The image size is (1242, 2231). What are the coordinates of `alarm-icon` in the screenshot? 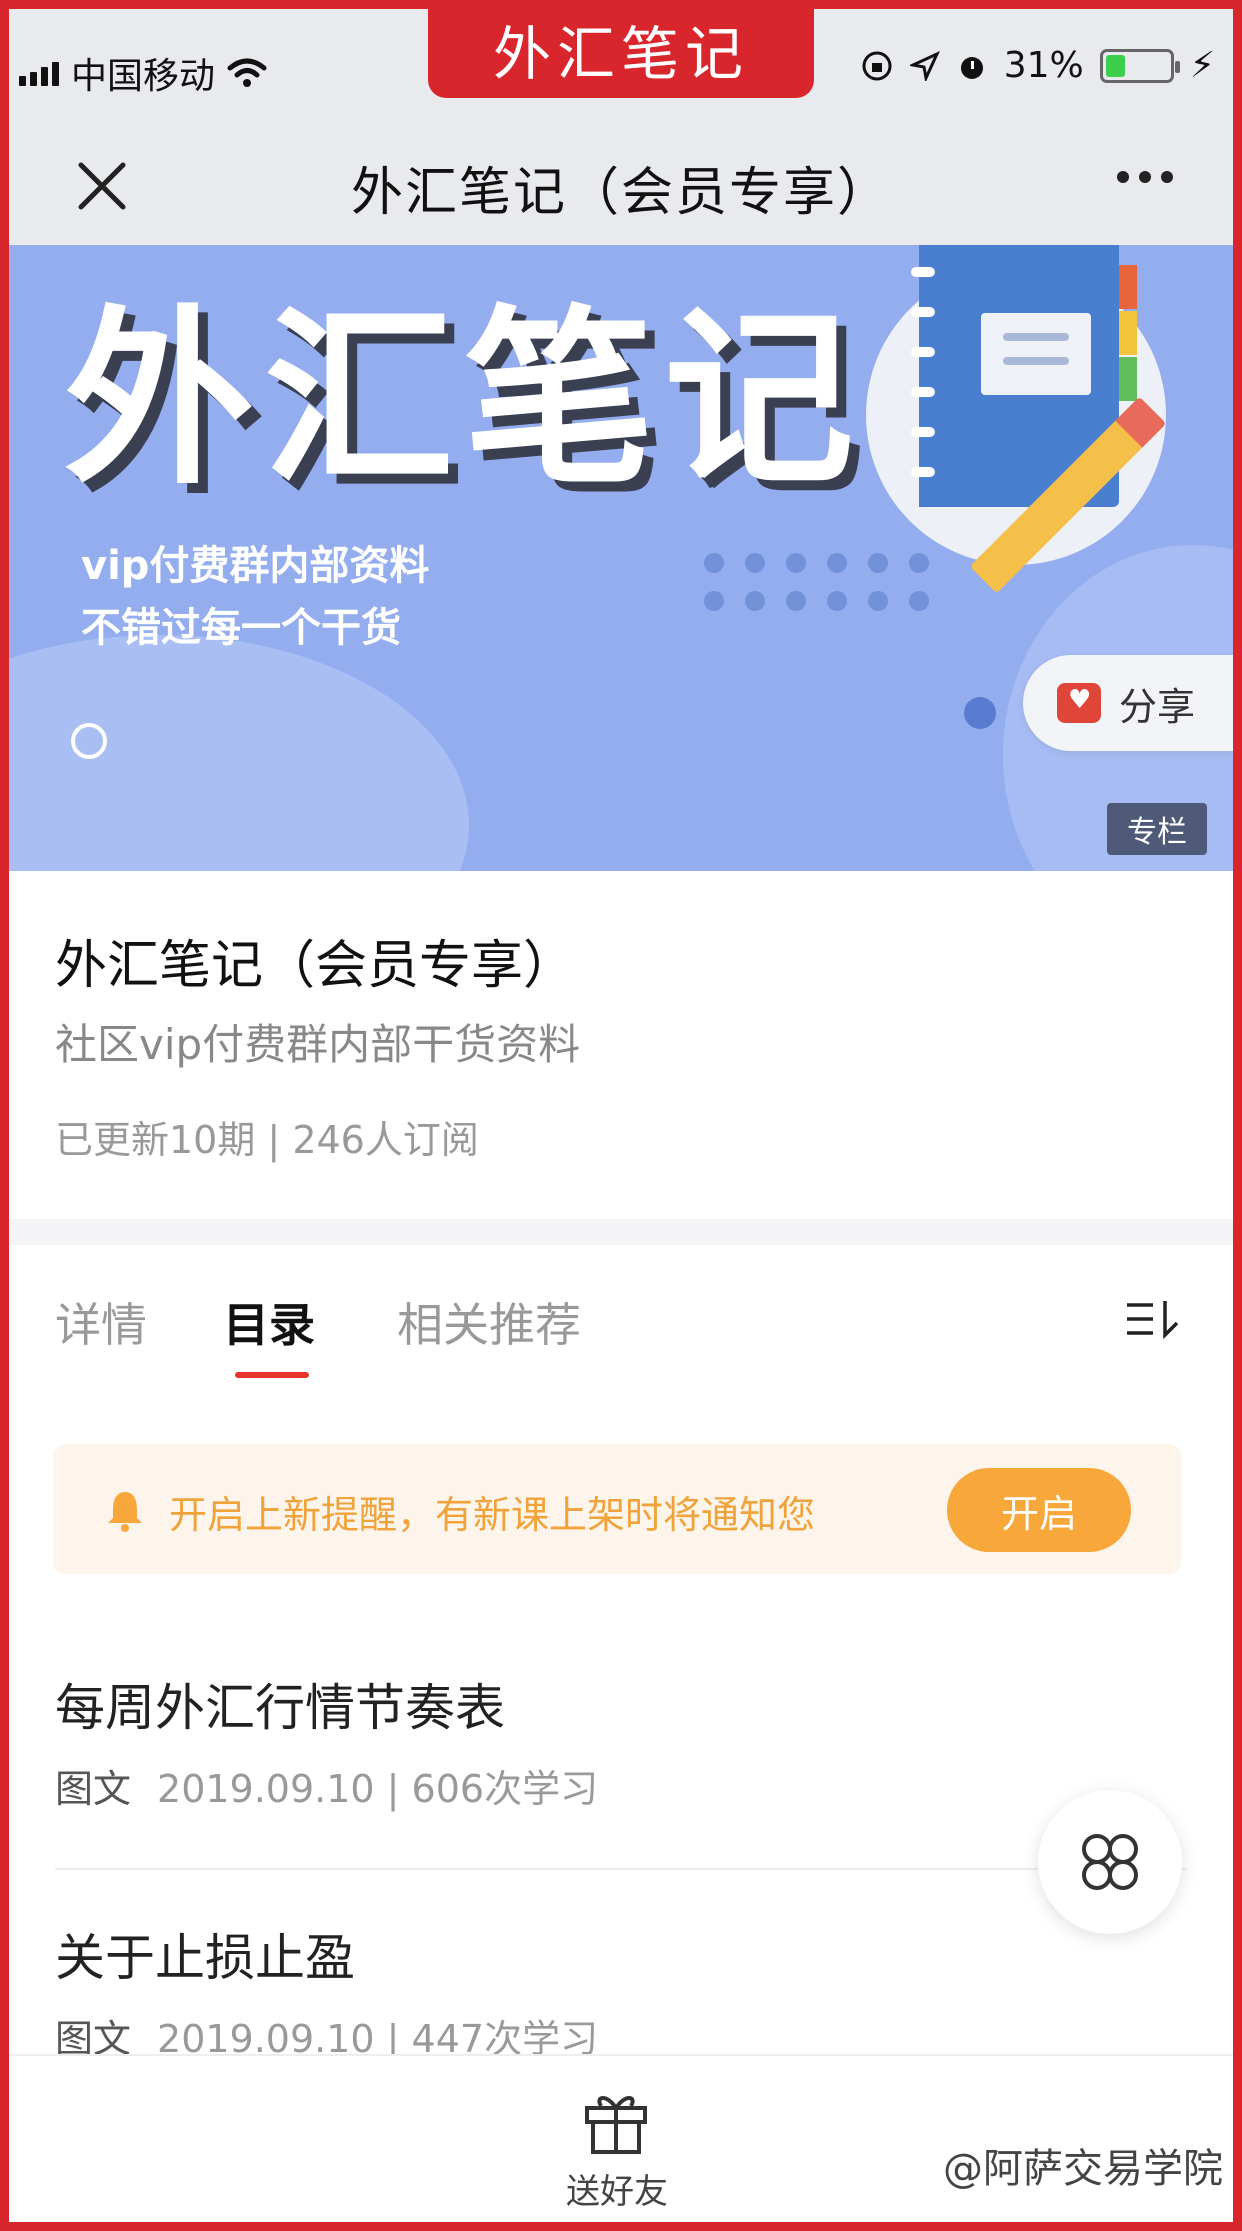 It's located at (971, 67).